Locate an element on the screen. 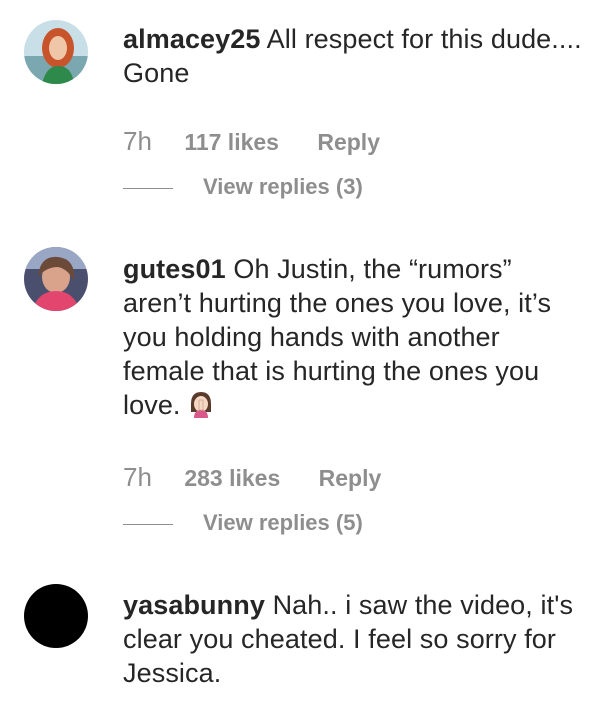 This screenshot has width=600, height=724. woman-facepalming-emoji-icon is located at coordinates (201, 408).